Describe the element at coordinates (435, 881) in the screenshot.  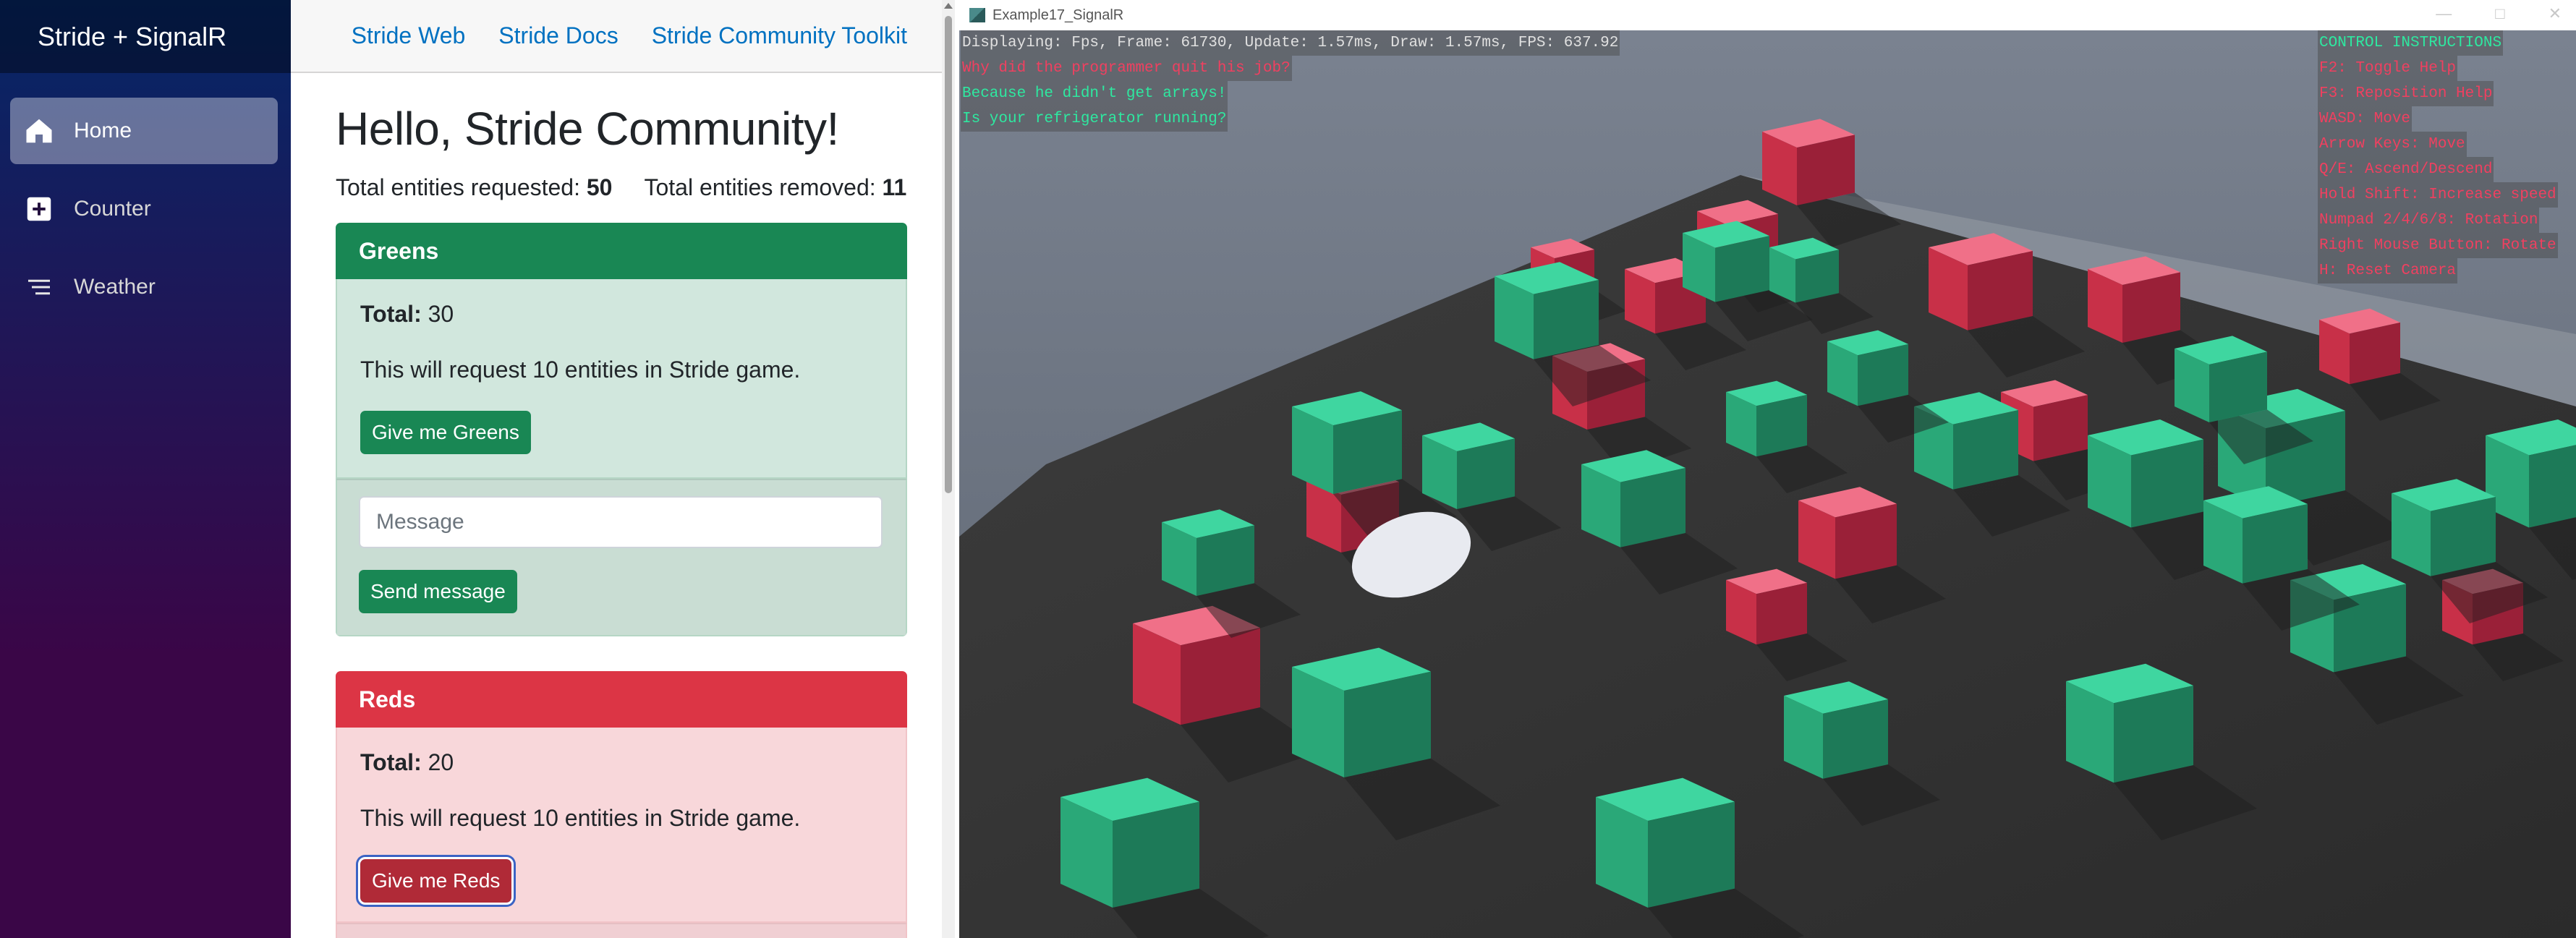
I see `give-me-reds-button: Give me Reds` at that location.